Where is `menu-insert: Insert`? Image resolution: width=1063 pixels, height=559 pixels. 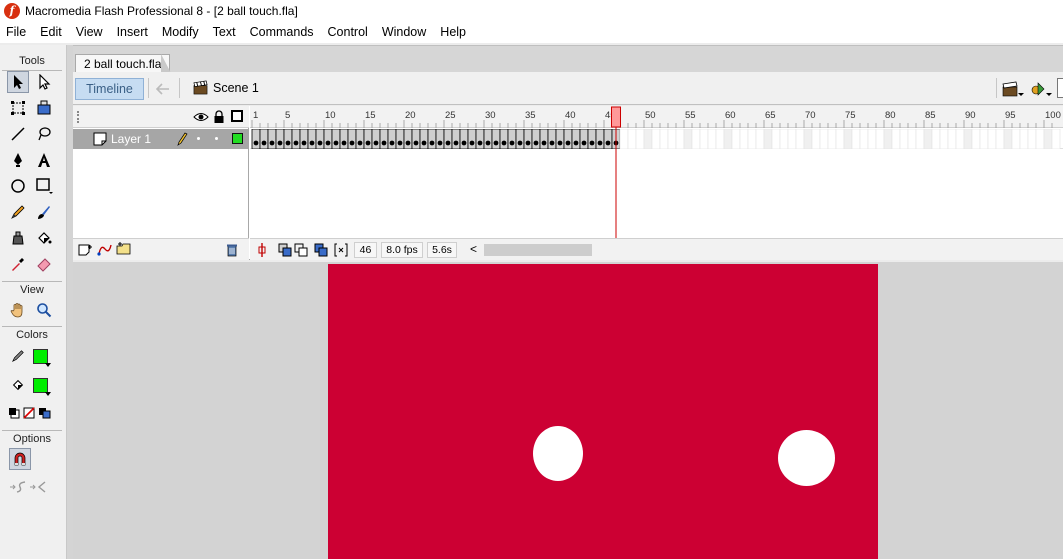
menu-insert: Insert is located at coordinates (132, 32).